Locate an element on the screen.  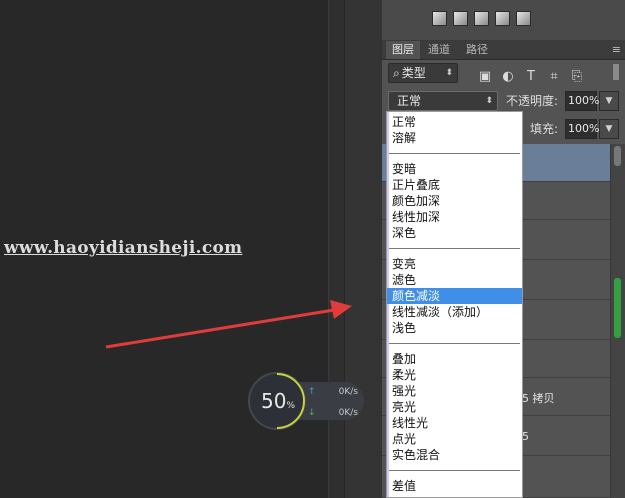
blend-mode-option: 强光 is located at coordinates (454, 391).